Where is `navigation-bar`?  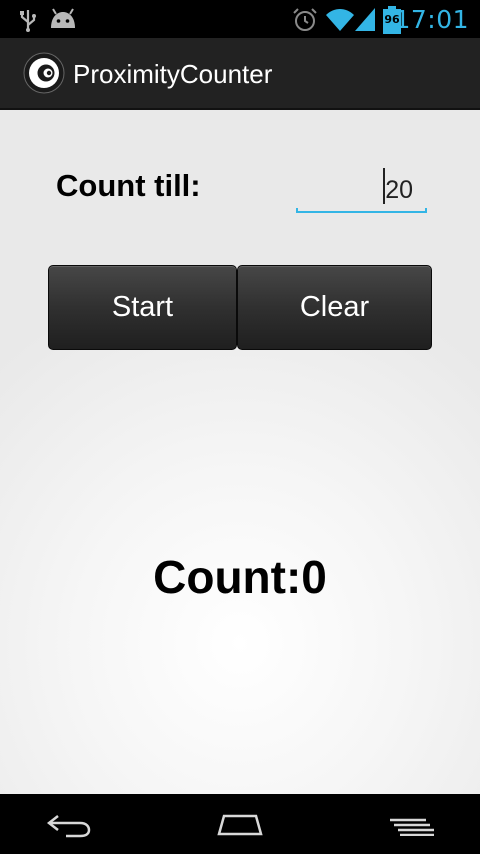 navigation-bar is located at coordinates (240, 824).